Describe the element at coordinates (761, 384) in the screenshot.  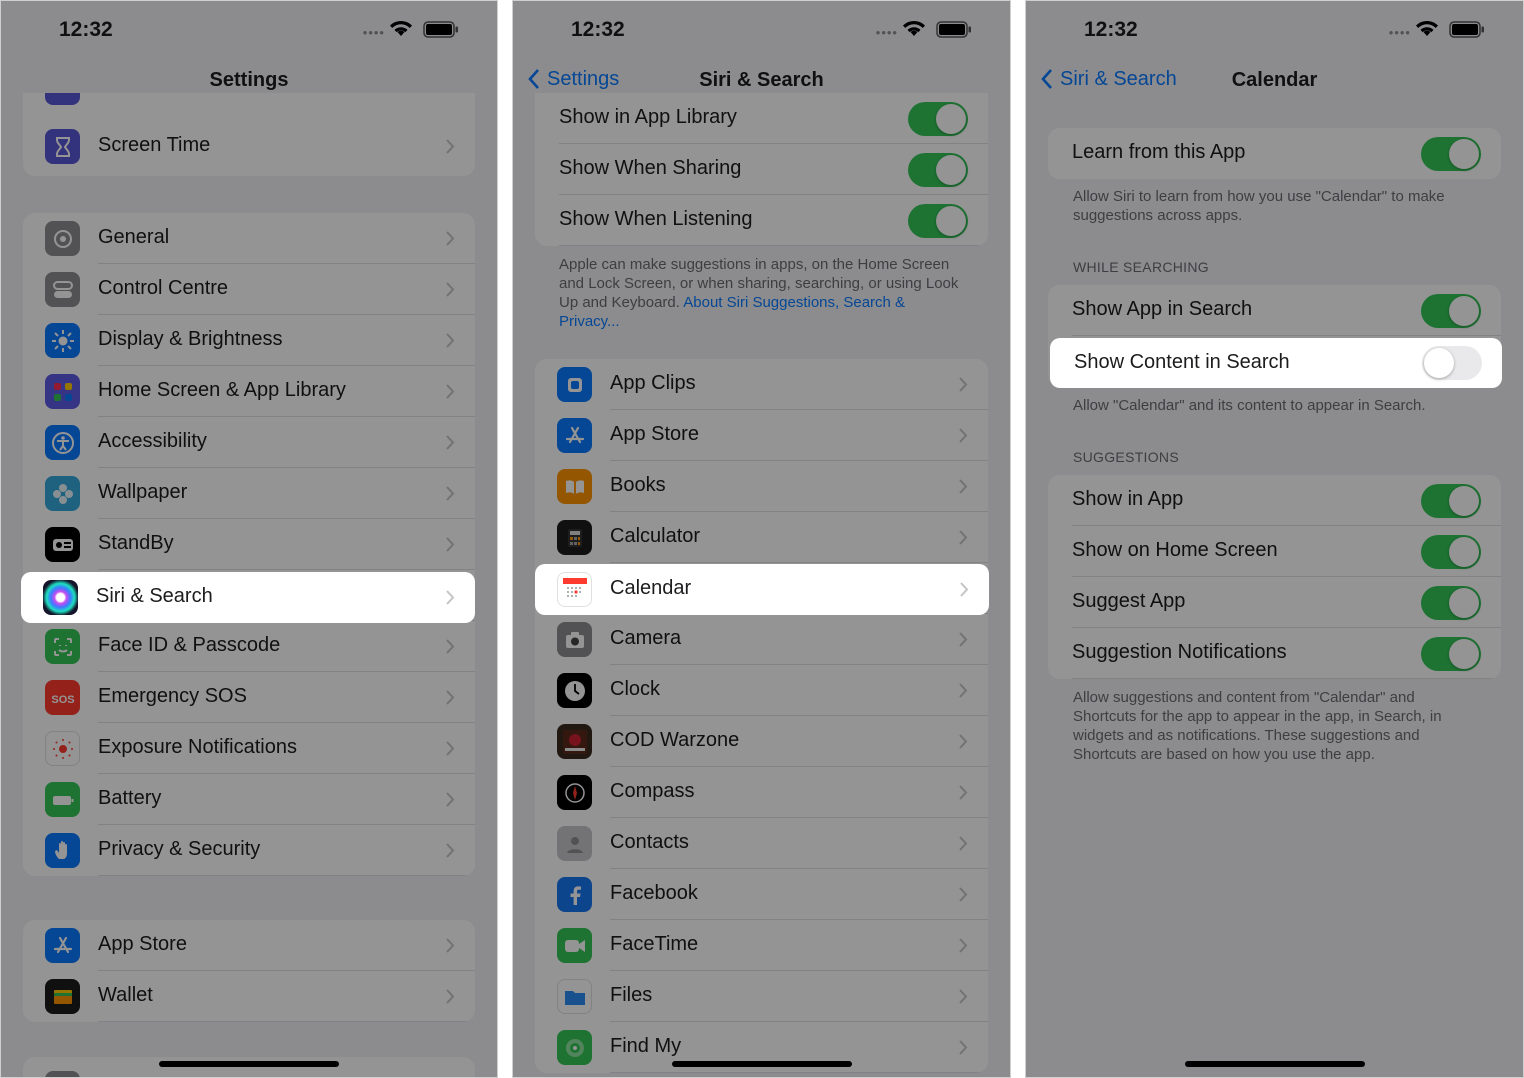
I see `app-row-app-clips: App Clips` at that location.